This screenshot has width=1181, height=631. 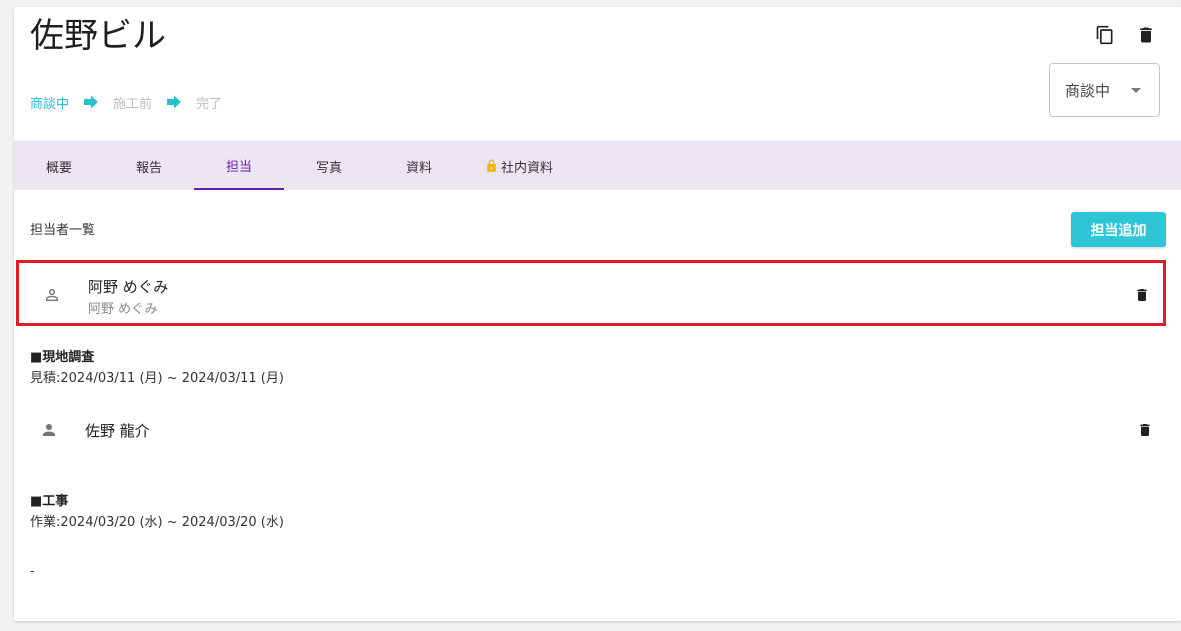 What do you see at coordinates (52, 295) in the screenshot?
I see `person-outline-icon` at bounding box center [52, 295].